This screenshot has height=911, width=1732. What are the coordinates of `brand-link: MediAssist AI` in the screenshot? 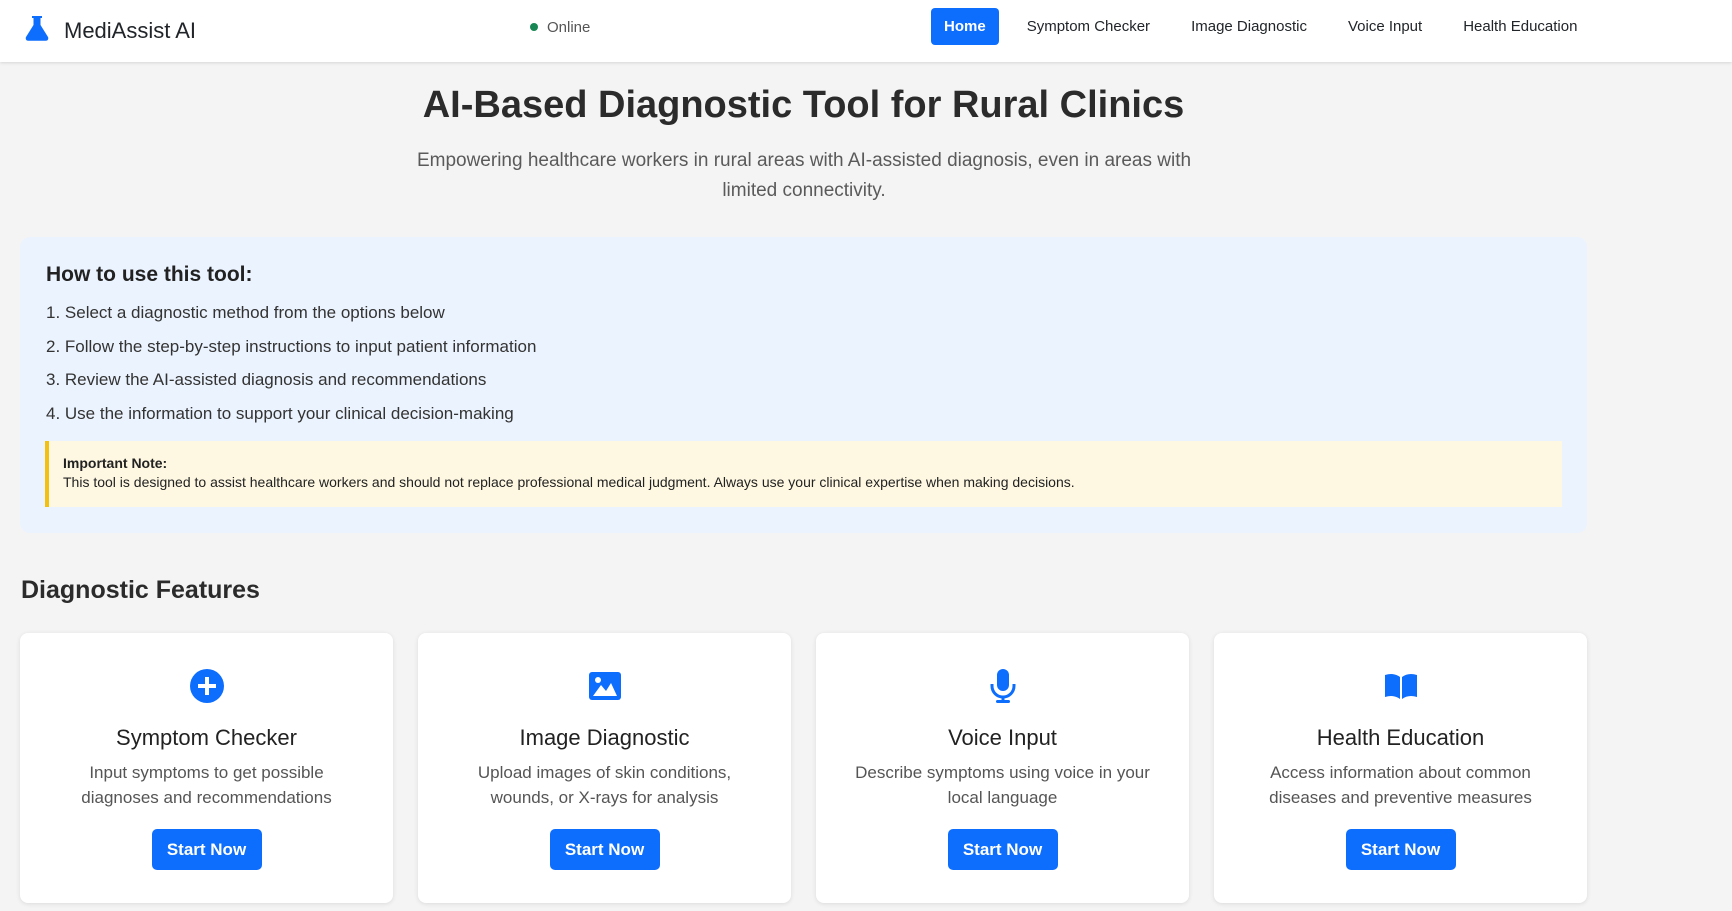 It's located at (109, 31).